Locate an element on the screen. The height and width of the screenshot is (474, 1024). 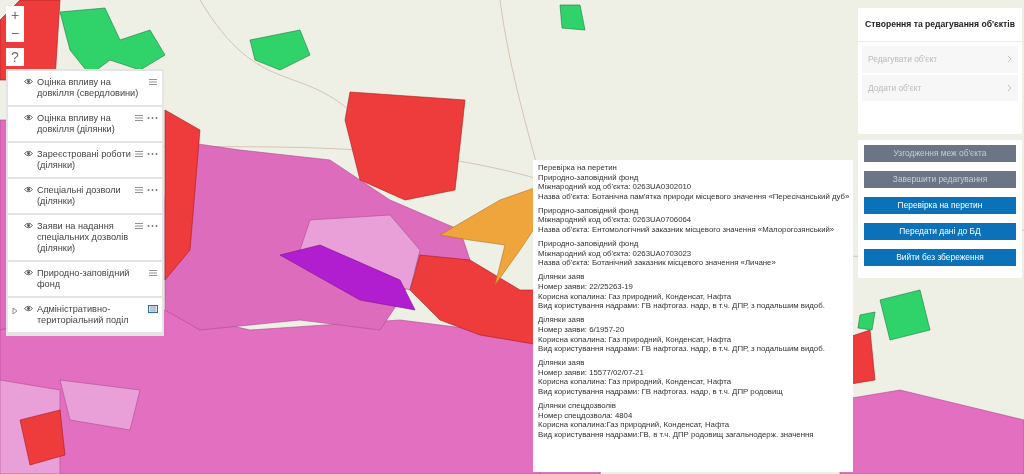
layer-row: Спеціальні дозволи (ділянки) is located at coordinates (85, 196).